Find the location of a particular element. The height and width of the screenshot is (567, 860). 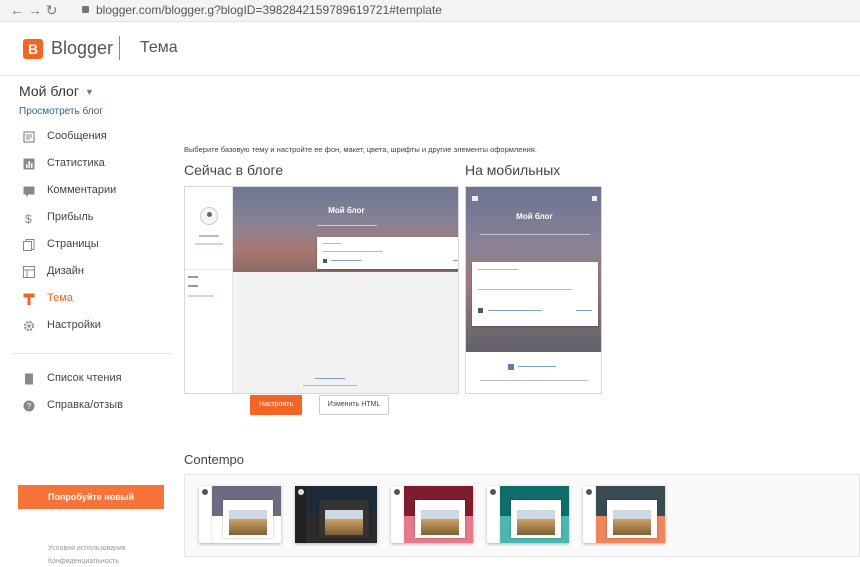

sidebar-item-theme: Тема is located at coordinates (86, 300).